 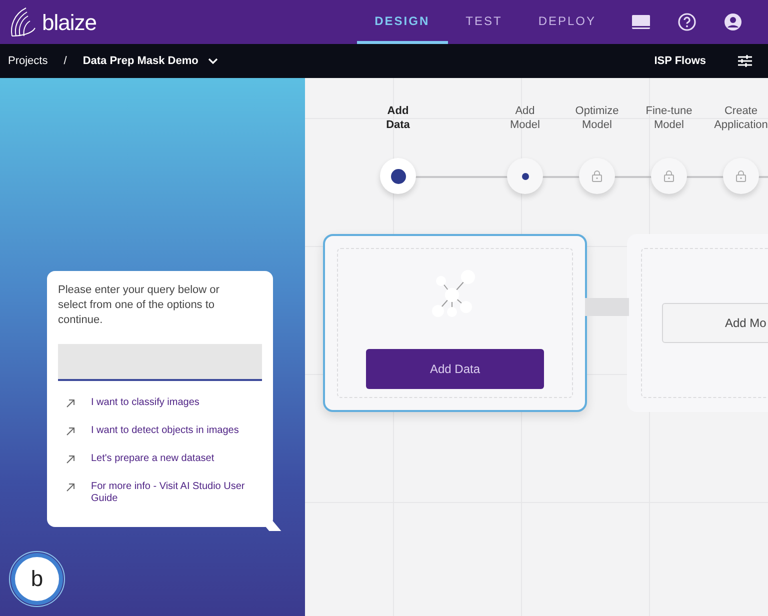 I want to click on isp-flows-link: ISP Flows, so click(x=680, y=61).